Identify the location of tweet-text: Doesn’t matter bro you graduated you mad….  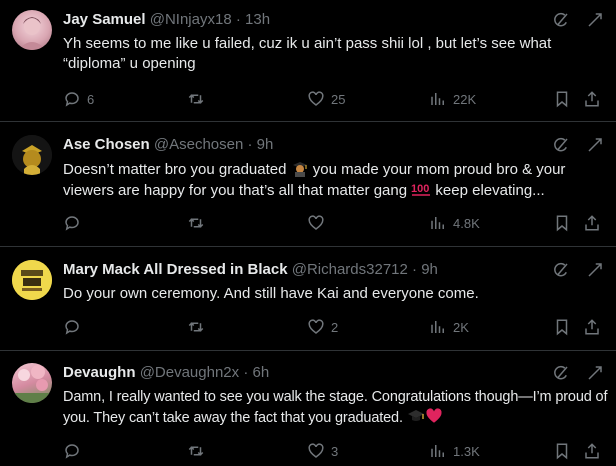
(335, 180).